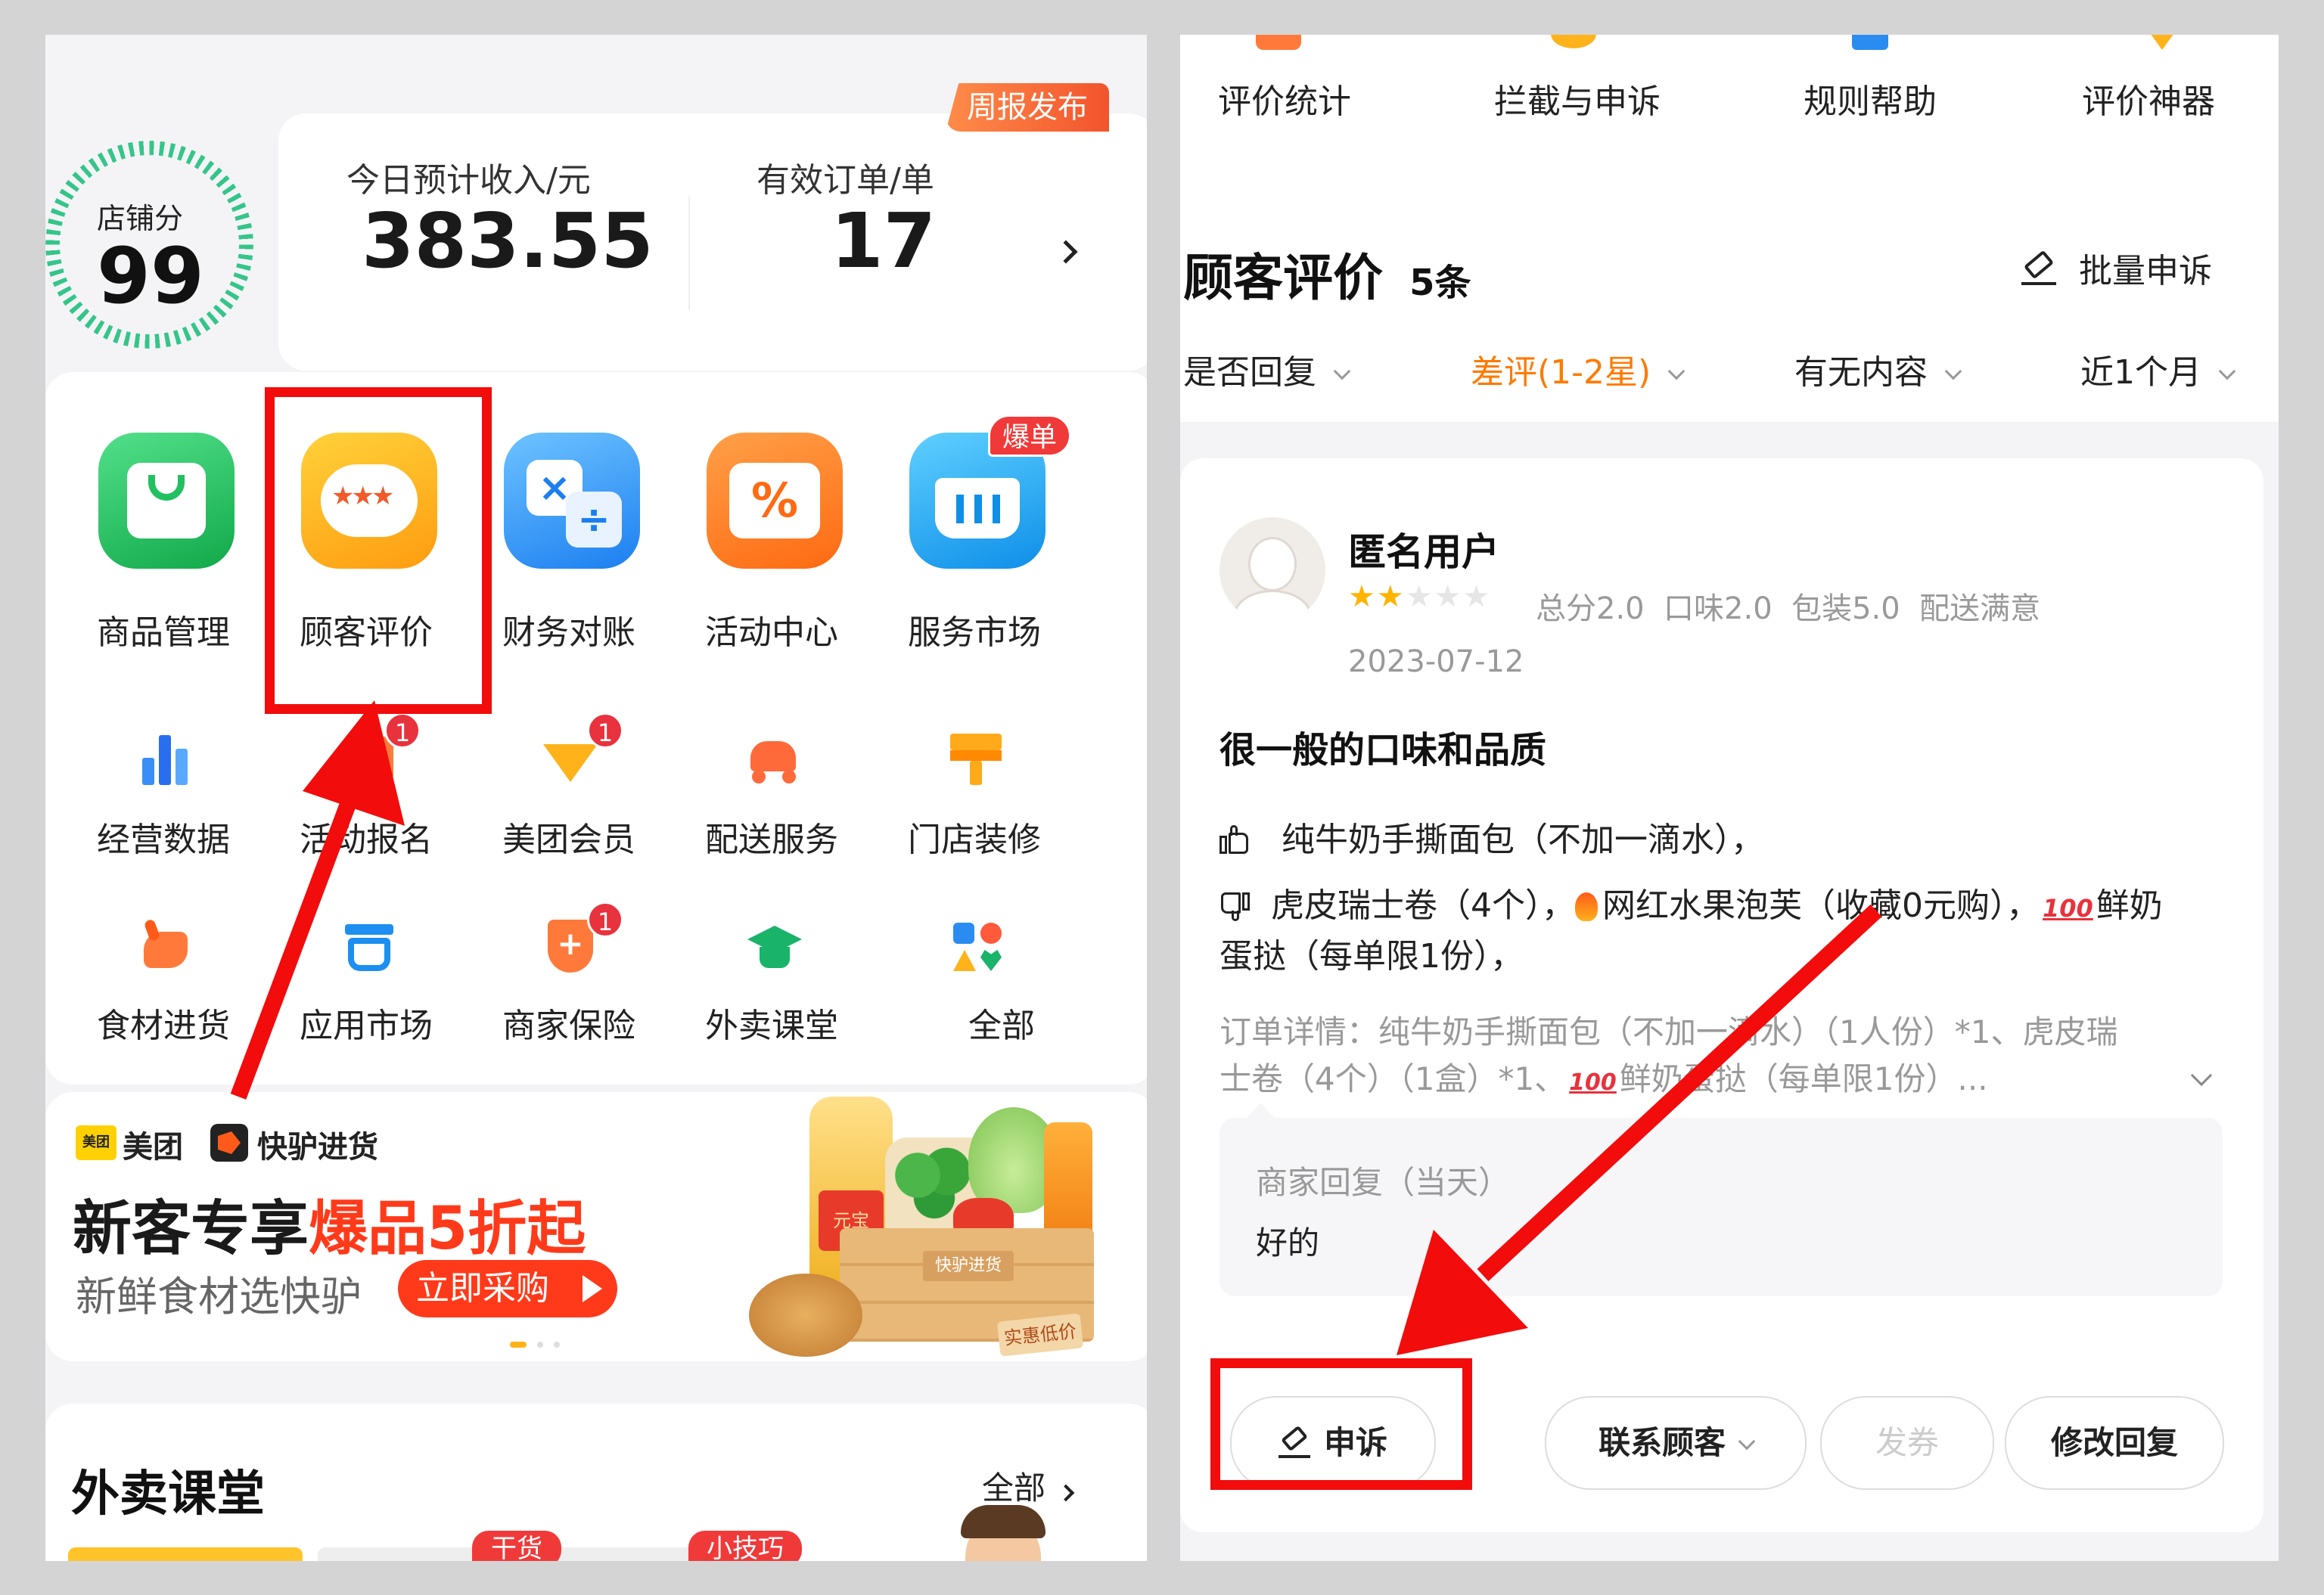 The height and width of the screenshot is (1595, 2324). Describe the element at coordinates (317, 900) in the screenshot. I see `annotation-arrow-up` at that location.